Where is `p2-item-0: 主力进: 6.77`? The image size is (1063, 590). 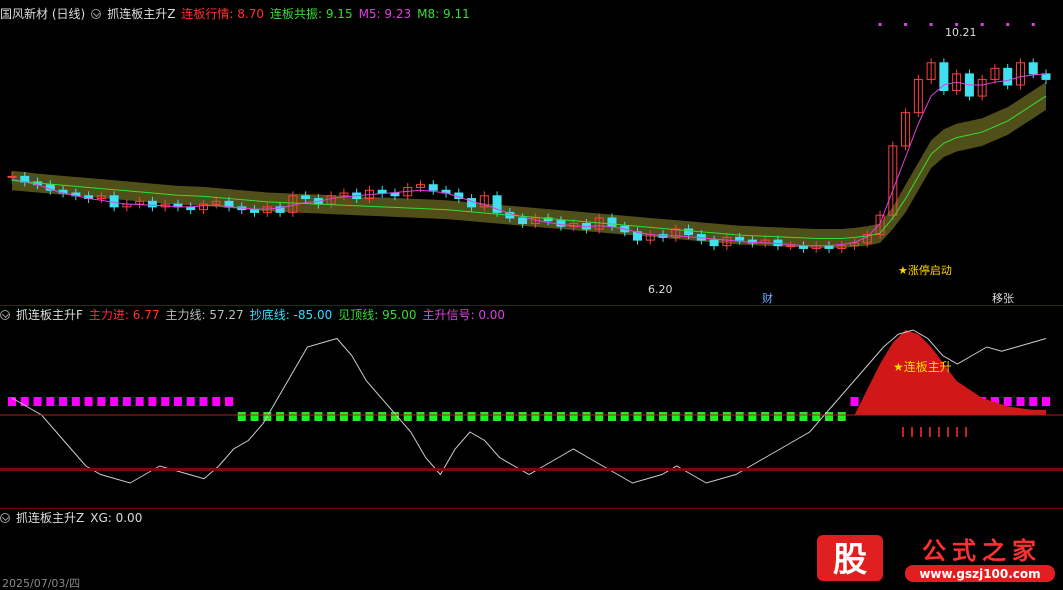 p2-item-0: 主力进: 6.77 is located at coordinates (124, 315).